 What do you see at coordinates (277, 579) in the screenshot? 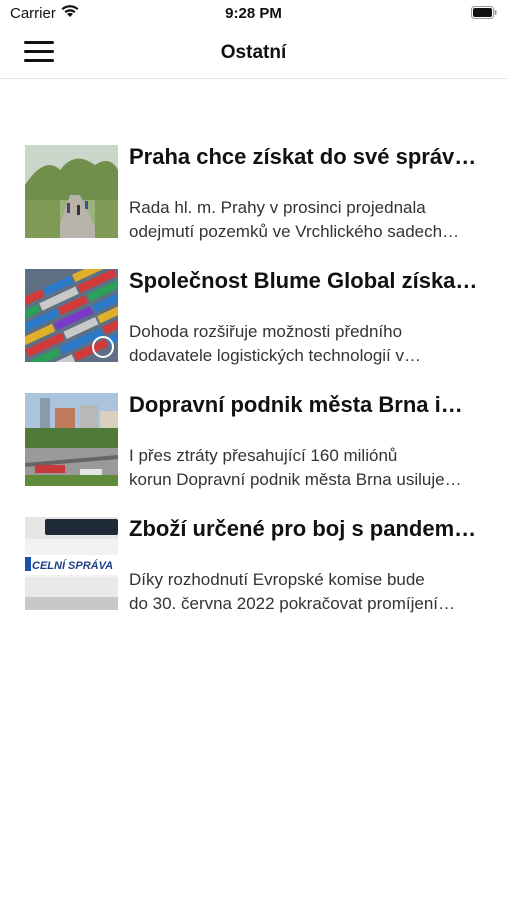
I see `article-excerpt-line: Díky rozhodnutí Evropské komise bude` at bounding box center [277, 579].